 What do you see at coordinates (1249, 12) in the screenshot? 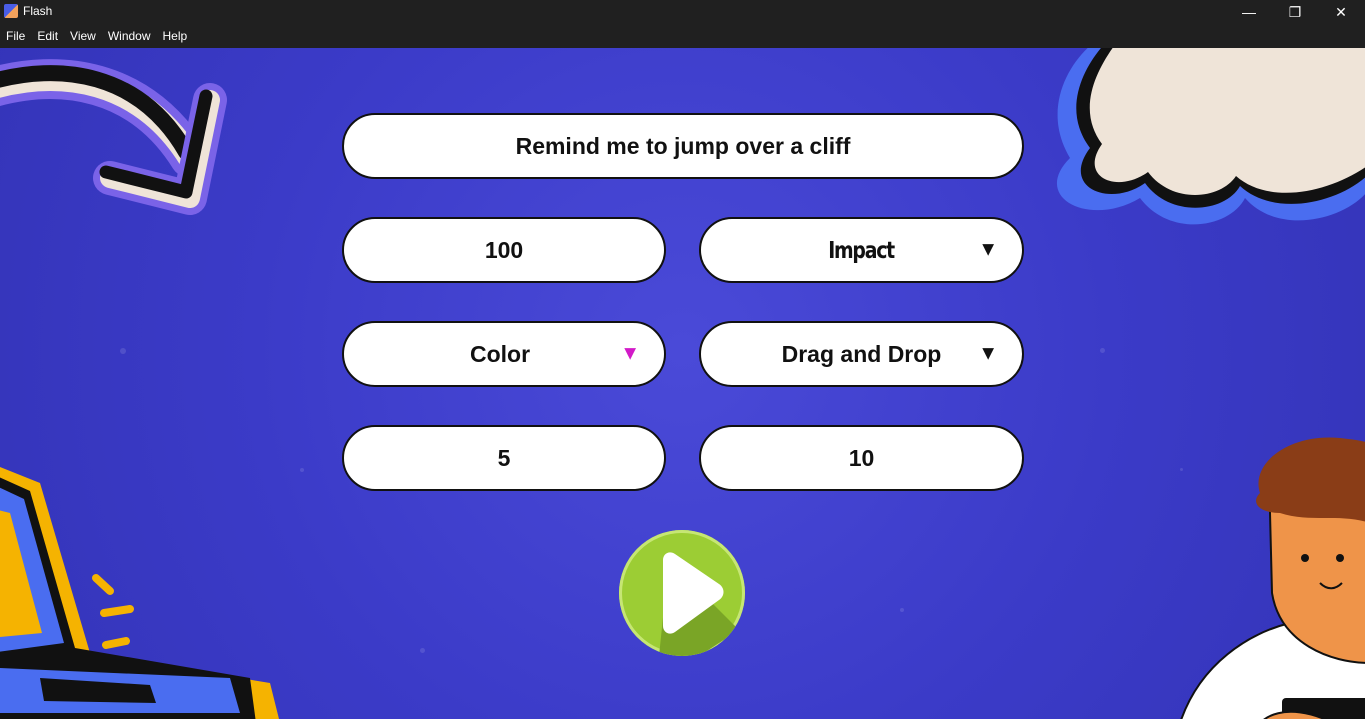
I see `minimize-button: —` at bounding box center [1249, 12].